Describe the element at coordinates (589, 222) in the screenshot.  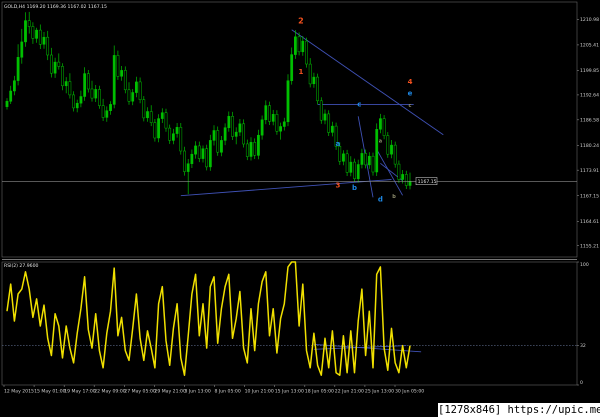
I see `price-axis-label: 1164.61` at that location.